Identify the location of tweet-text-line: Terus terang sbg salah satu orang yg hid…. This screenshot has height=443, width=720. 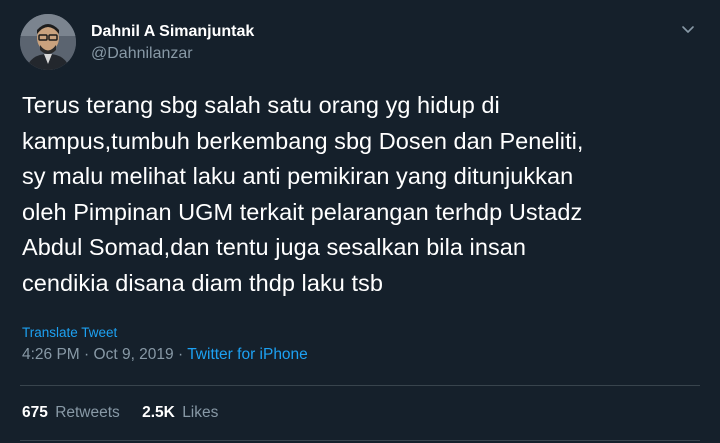
(261, 105).